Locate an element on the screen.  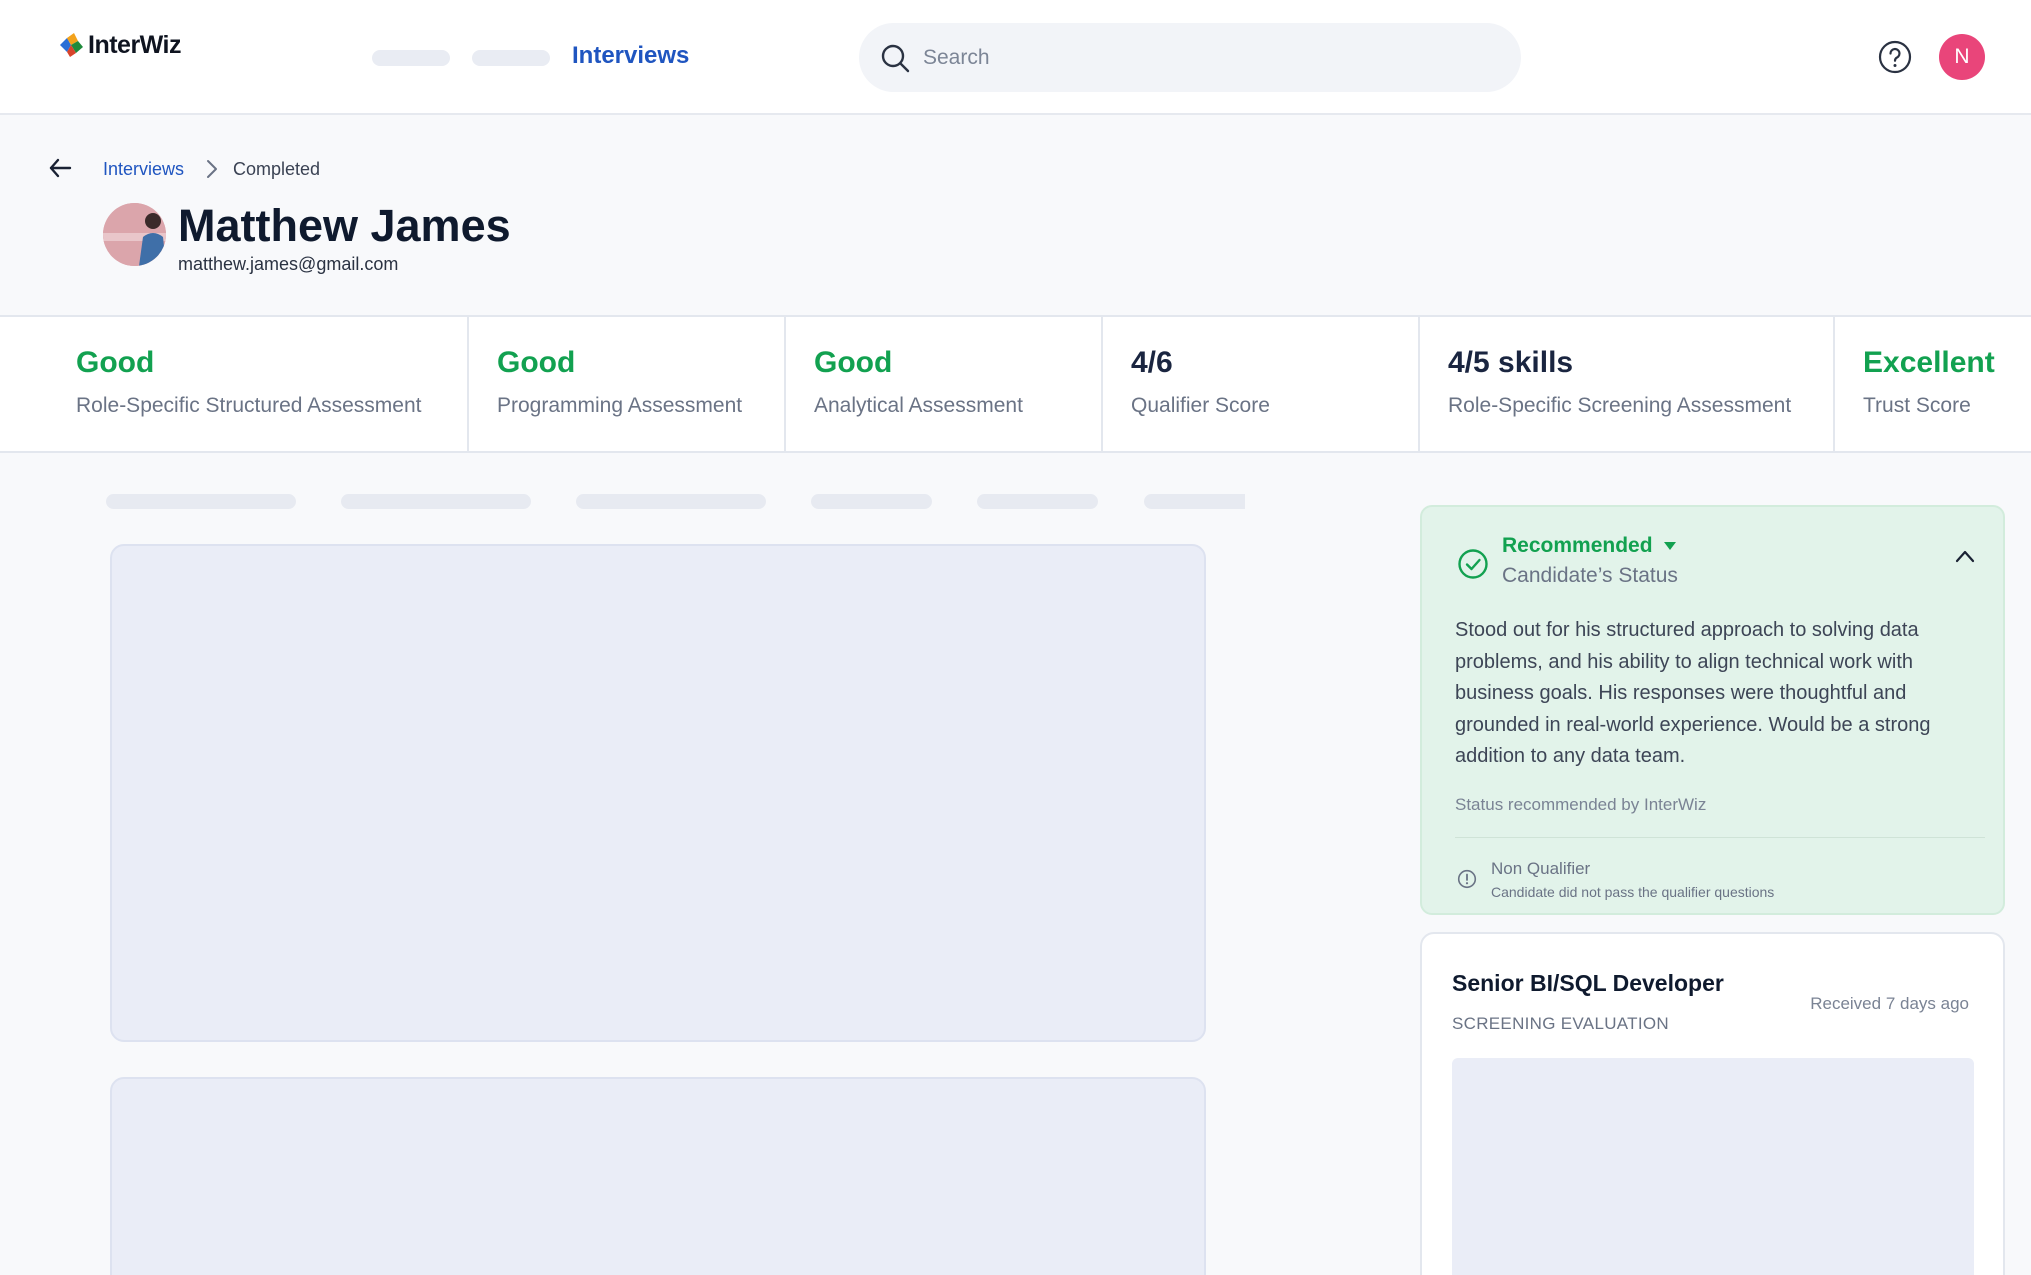
breadcrumb-current: Completed is located at coordinates (277, 169).